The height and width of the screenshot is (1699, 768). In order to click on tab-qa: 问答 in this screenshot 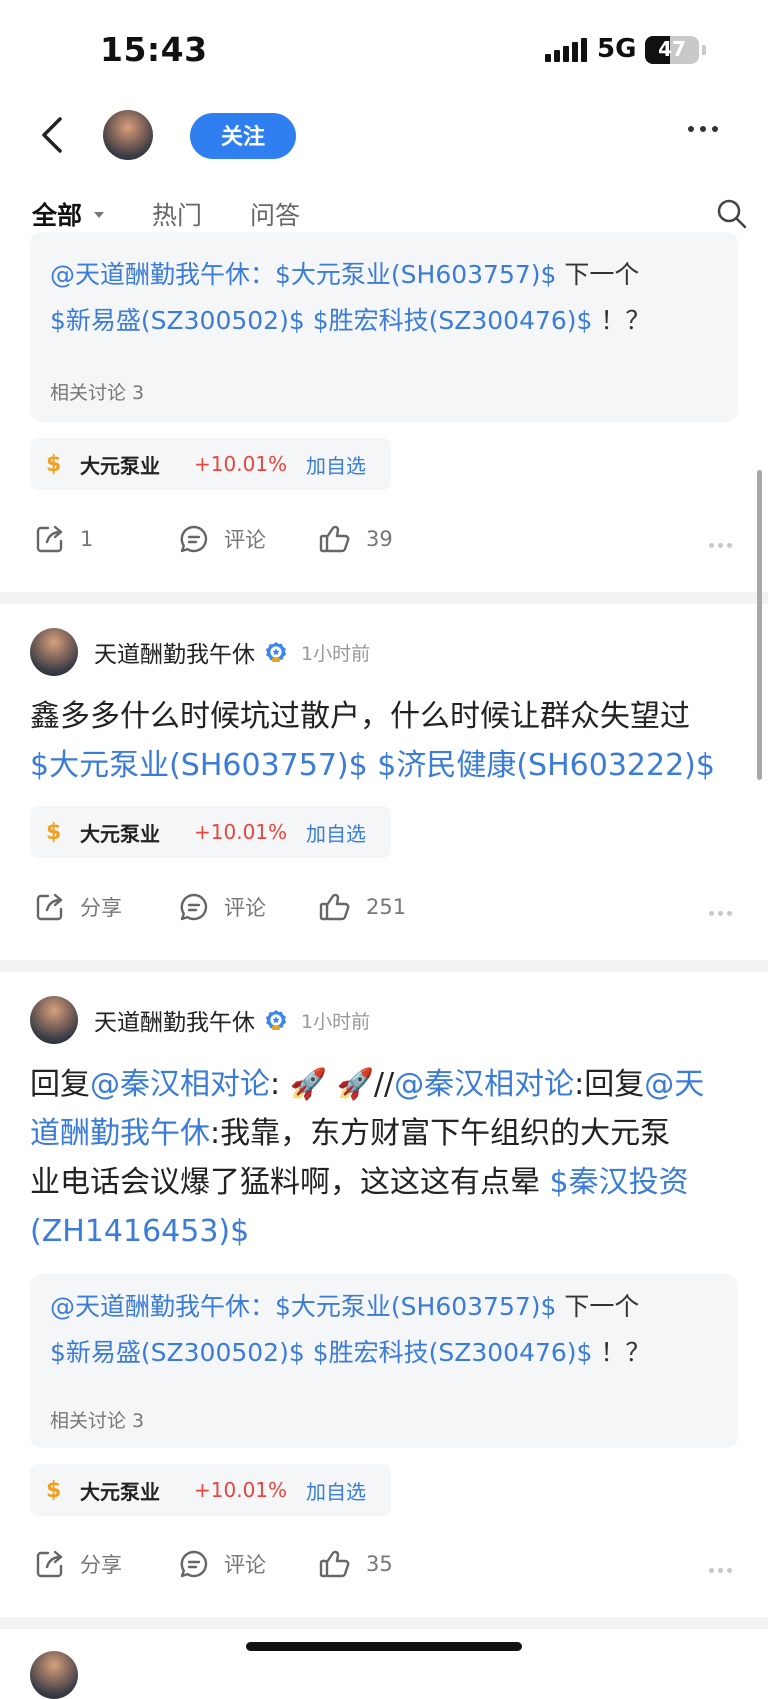, I will do `click(275, 214)`.